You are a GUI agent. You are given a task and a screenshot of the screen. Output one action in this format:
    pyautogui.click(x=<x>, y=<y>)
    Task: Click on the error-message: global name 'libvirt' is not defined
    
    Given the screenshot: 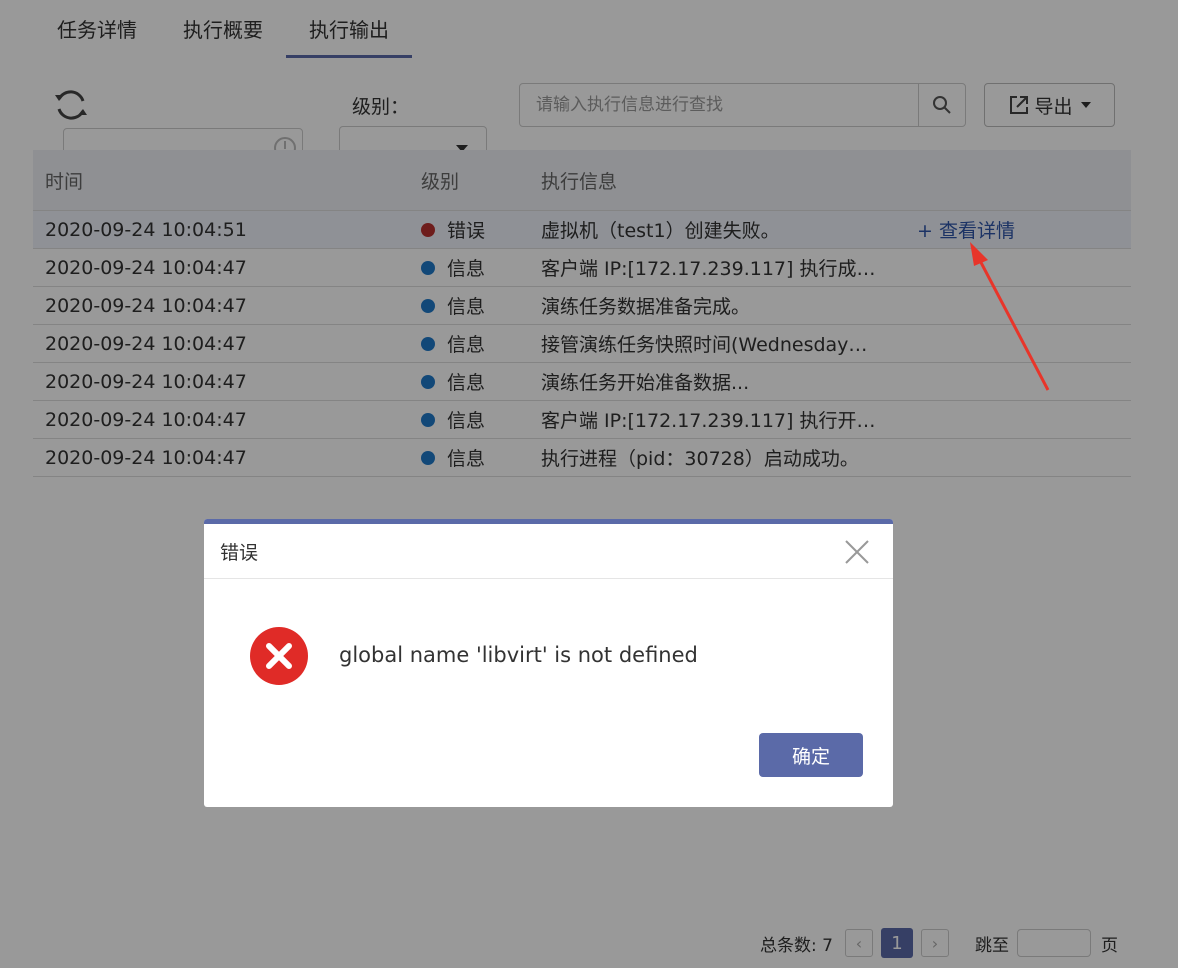 What is the action you would take?
    pyautogui.click(x=518, y=655)
    